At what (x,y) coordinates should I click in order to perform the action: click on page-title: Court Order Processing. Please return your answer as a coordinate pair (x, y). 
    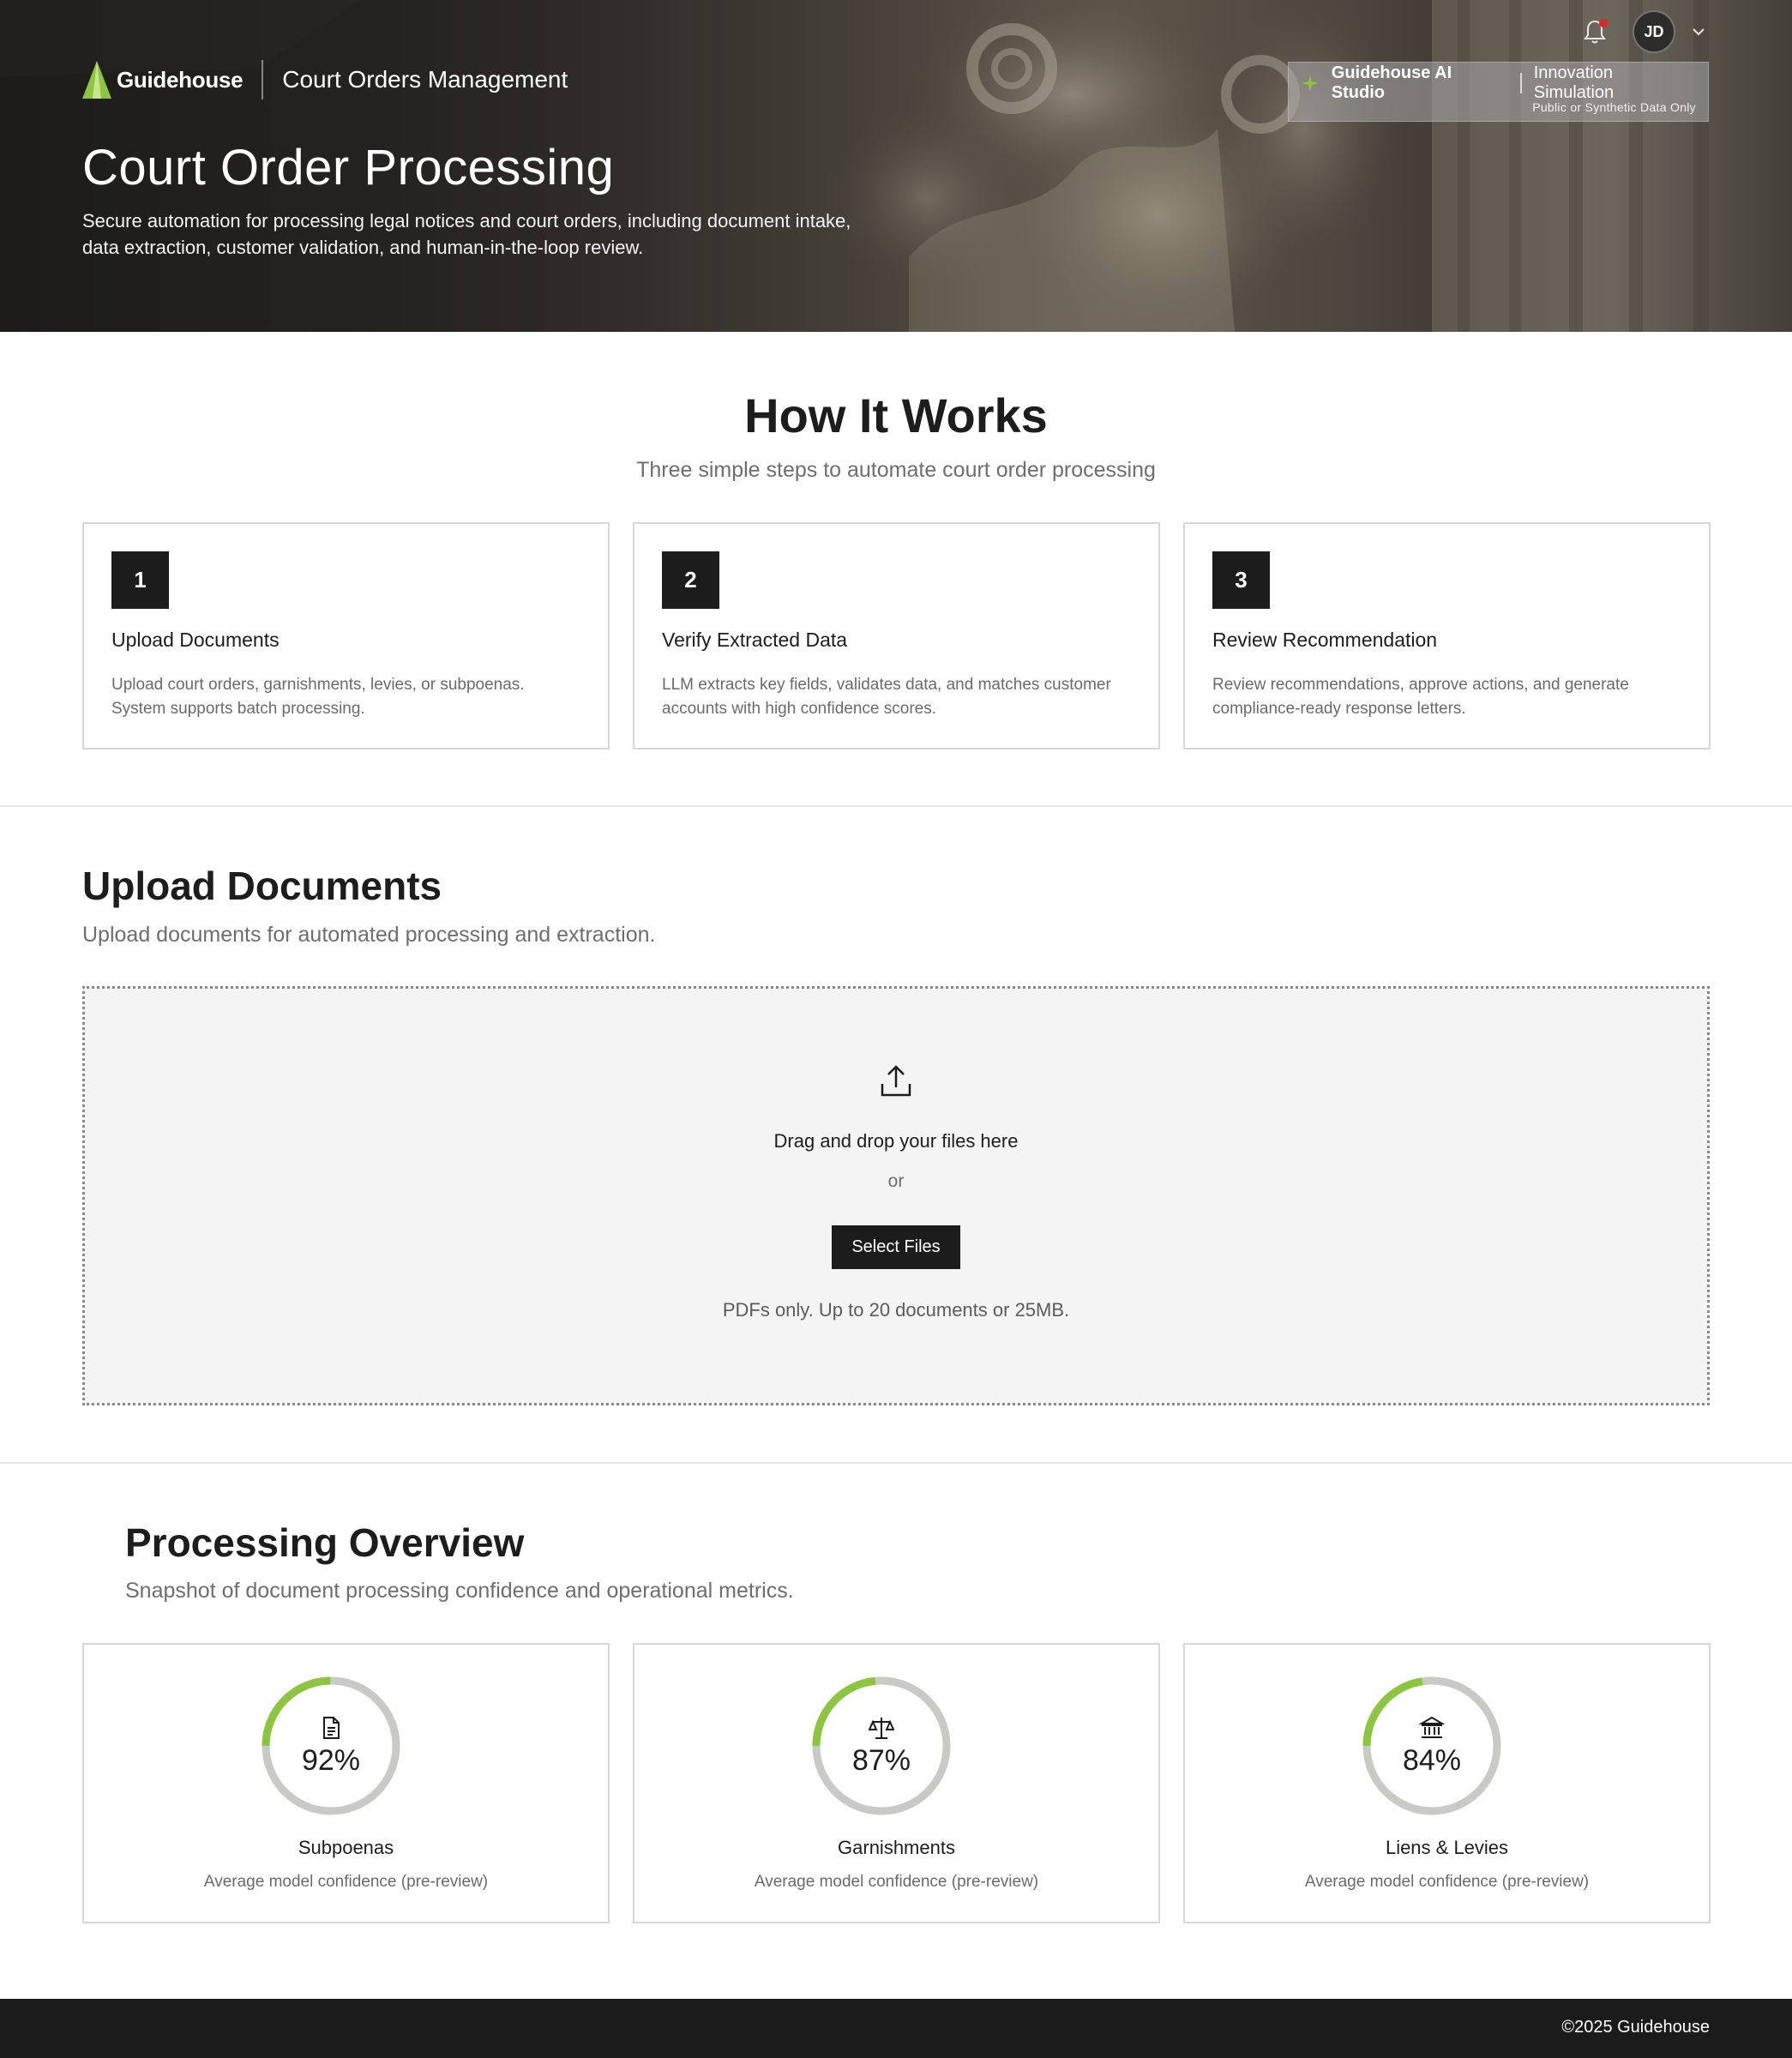
    Looking at the image, I should click on (348, 168).